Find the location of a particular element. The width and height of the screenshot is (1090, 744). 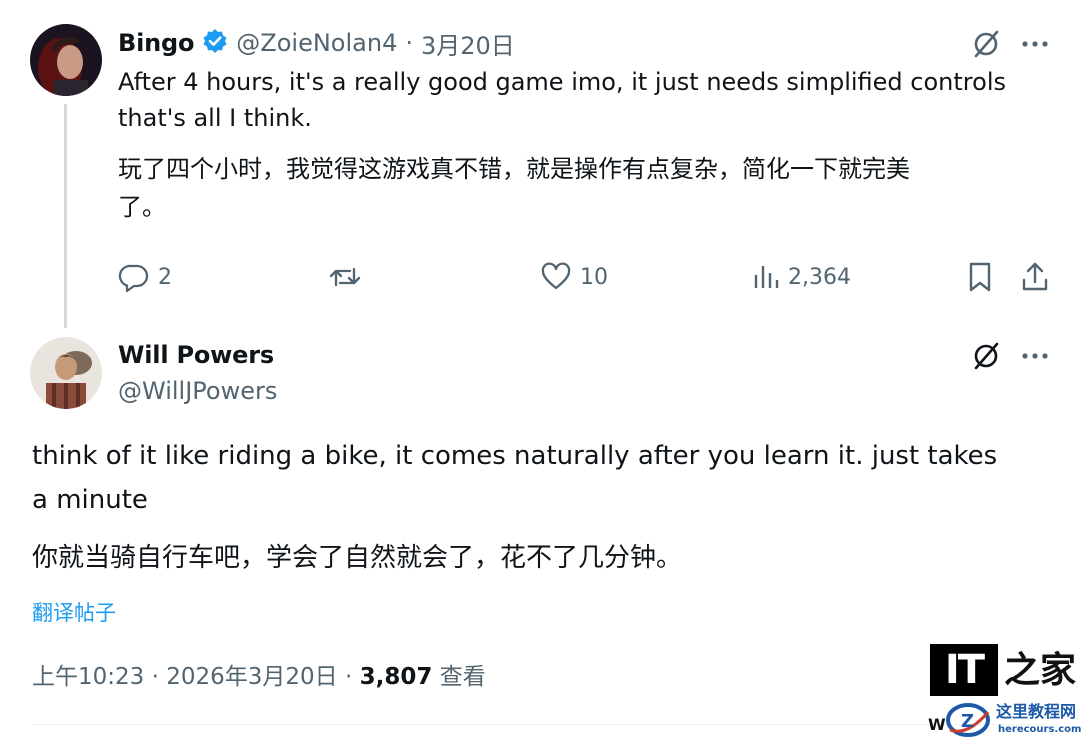

translate-post-link: 翻译帖子 is located at coordinates (74, 613).